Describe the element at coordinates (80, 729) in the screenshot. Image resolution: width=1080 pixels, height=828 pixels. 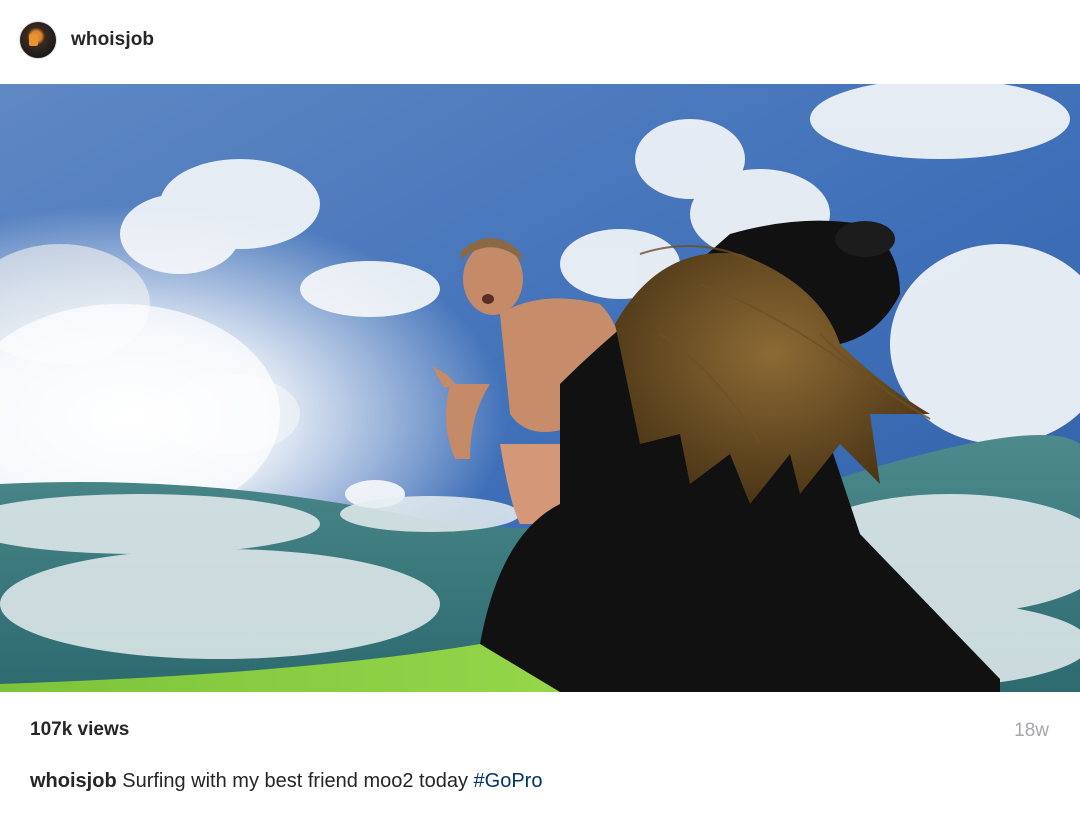
I see `view-count: 107k views` at that location.